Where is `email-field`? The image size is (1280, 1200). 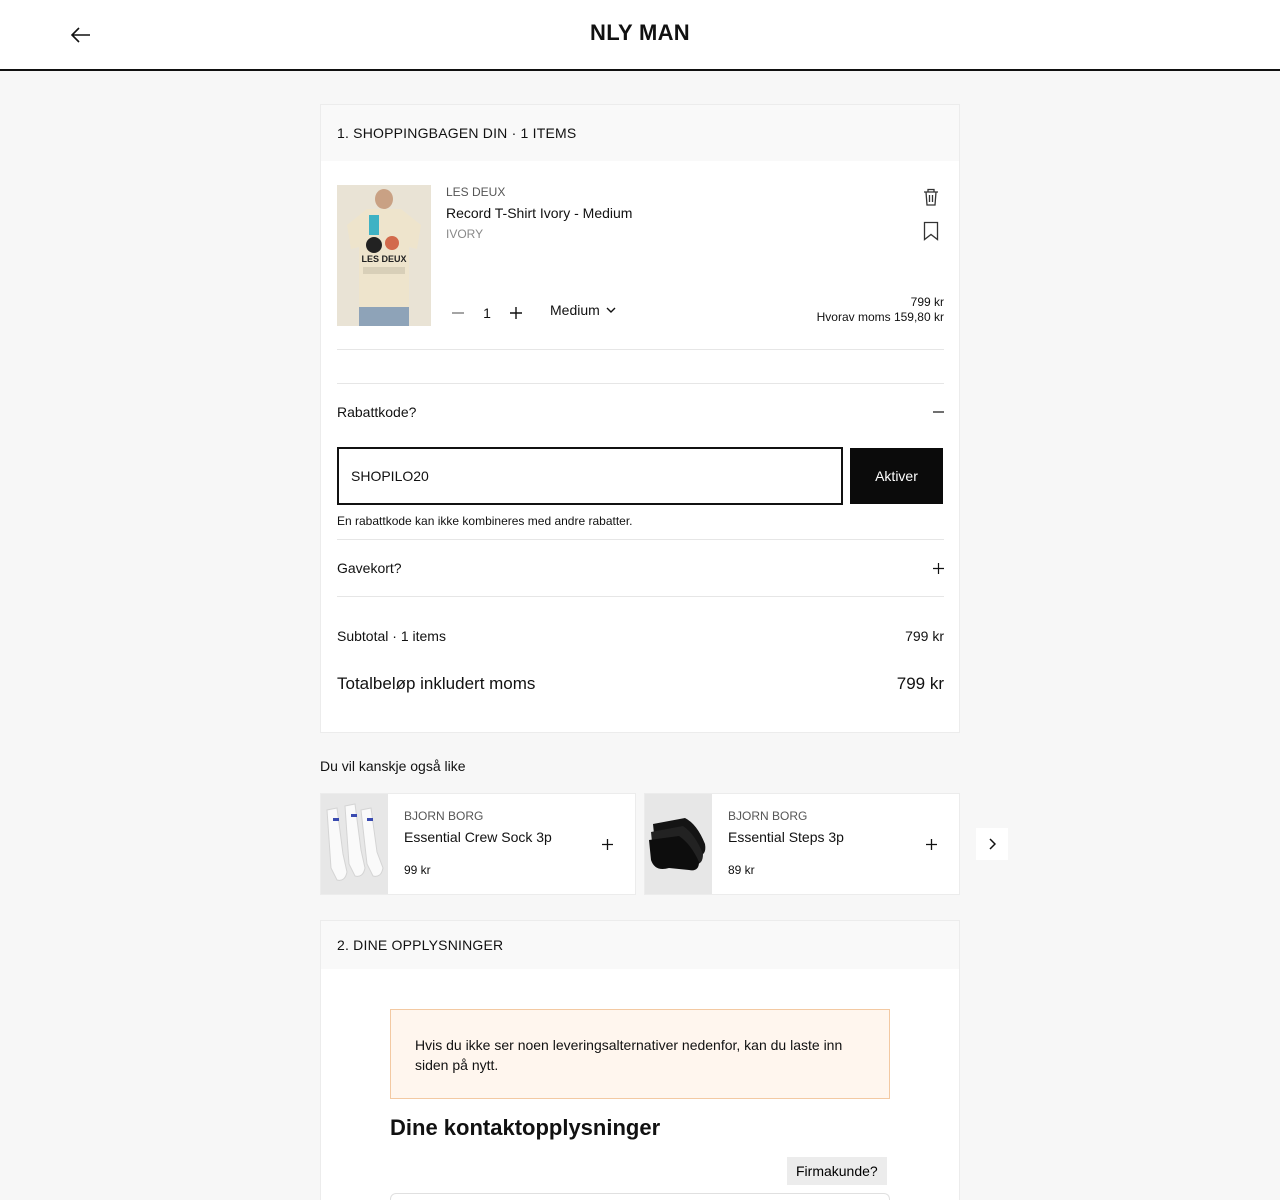
email-field is located at coordinates (640, 1196).